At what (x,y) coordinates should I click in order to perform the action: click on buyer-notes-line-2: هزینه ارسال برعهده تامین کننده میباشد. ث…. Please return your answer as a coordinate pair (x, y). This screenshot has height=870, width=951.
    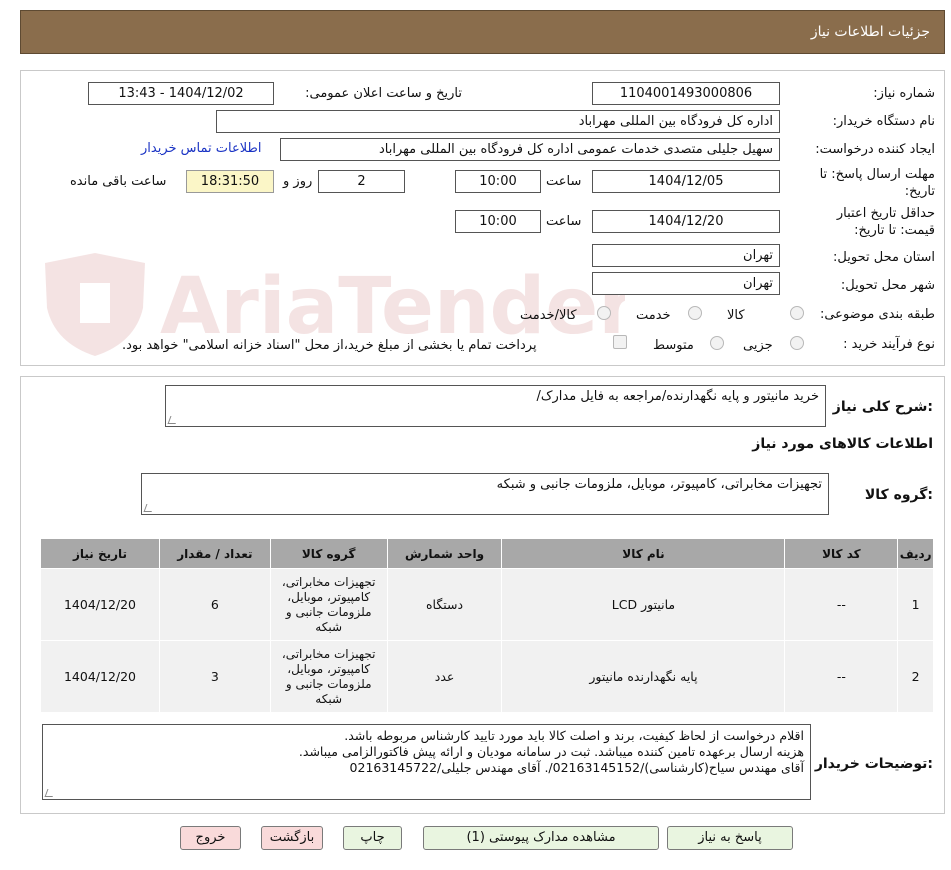
    Looking at the image, I should click on (551, 751).